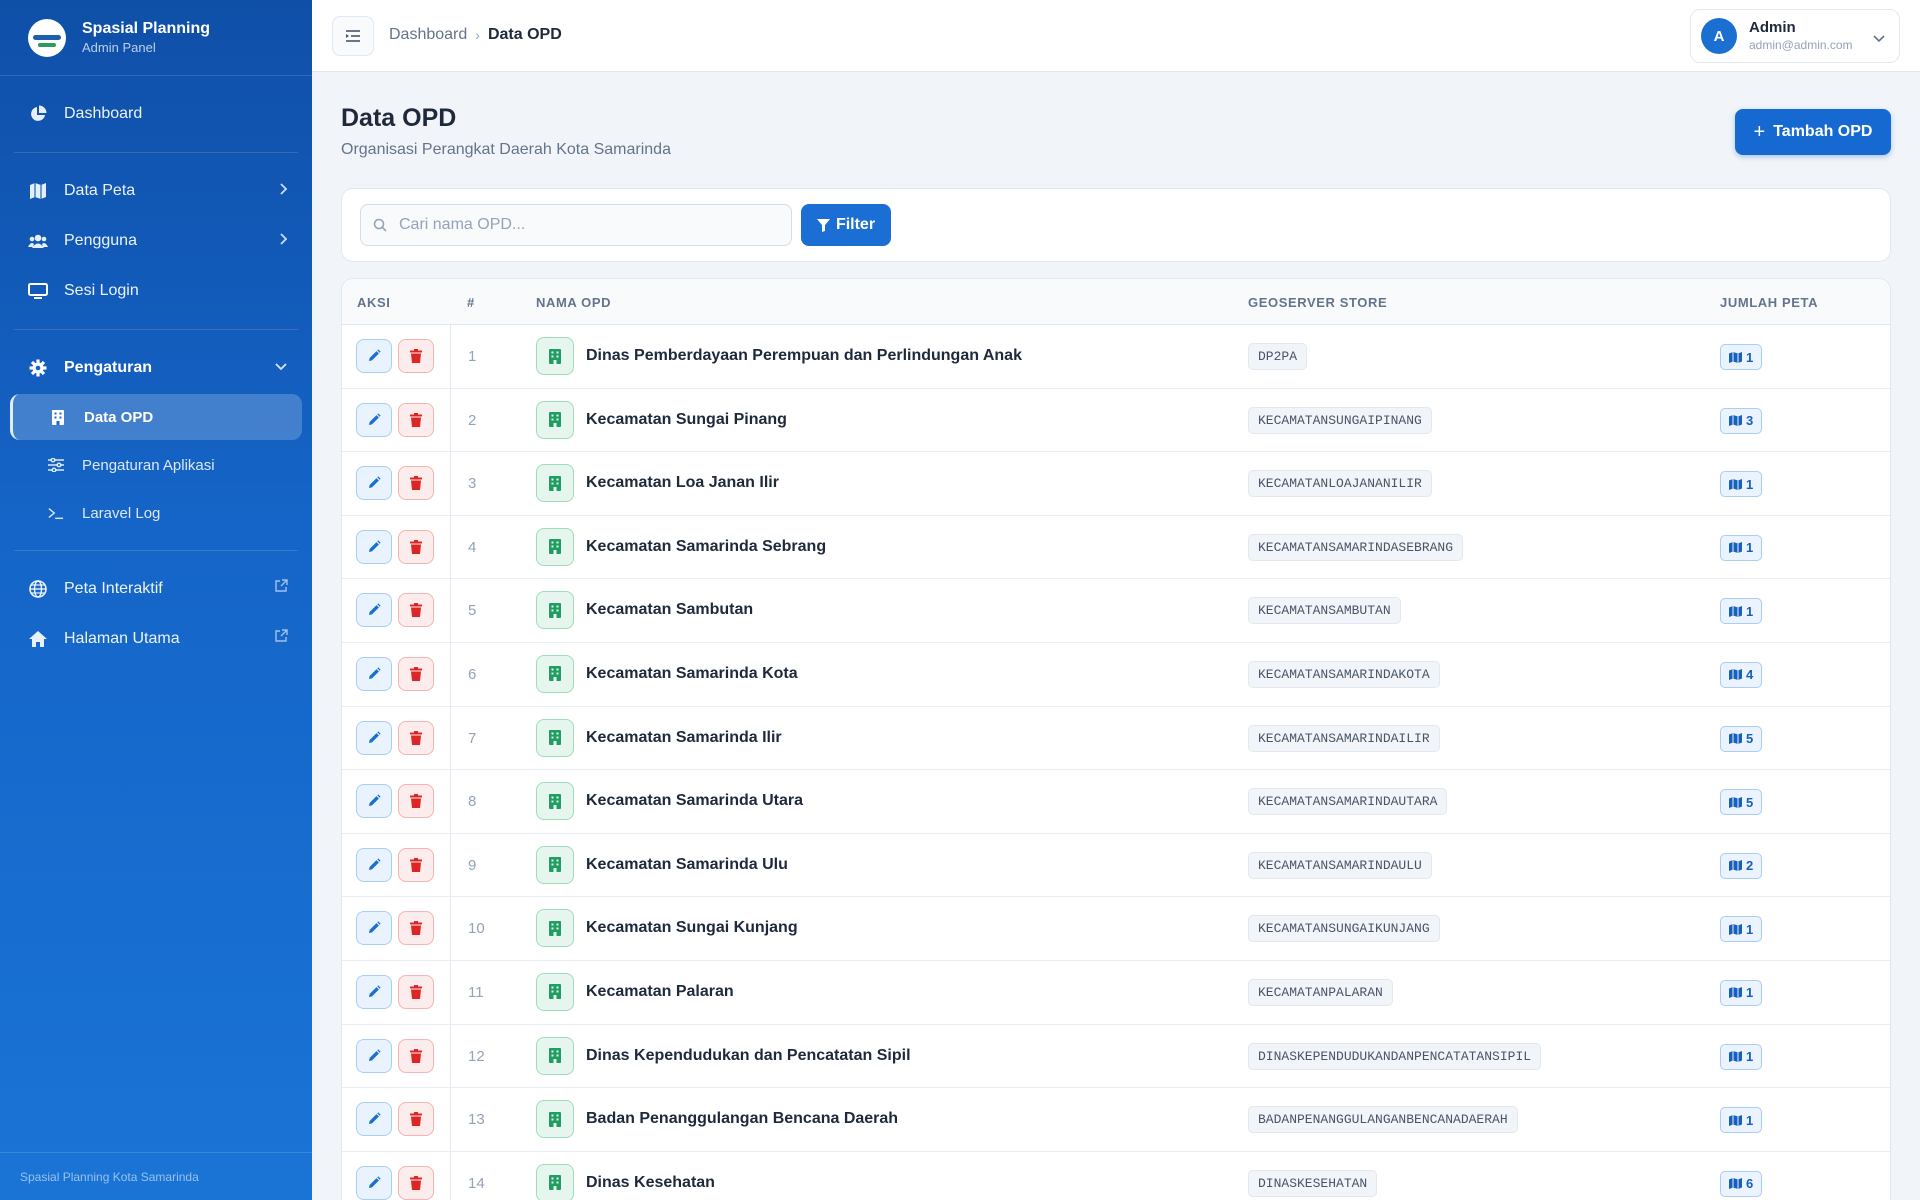 This screenshot has width=1920, height=1200. What do you see at coordinates (1741, 1183) in the screenshot?
I see `map-count-badge: 6` at bounding box center [1741, 1183].